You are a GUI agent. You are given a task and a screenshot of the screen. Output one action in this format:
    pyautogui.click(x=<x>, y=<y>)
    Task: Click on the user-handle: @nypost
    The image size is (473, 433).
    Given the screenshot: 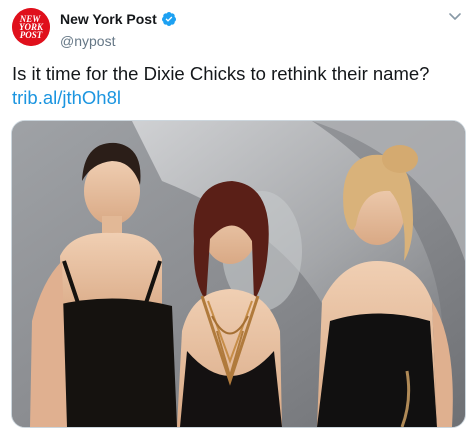 What is the action you would take?
    pyautogui.click(x=118, y=41)
    